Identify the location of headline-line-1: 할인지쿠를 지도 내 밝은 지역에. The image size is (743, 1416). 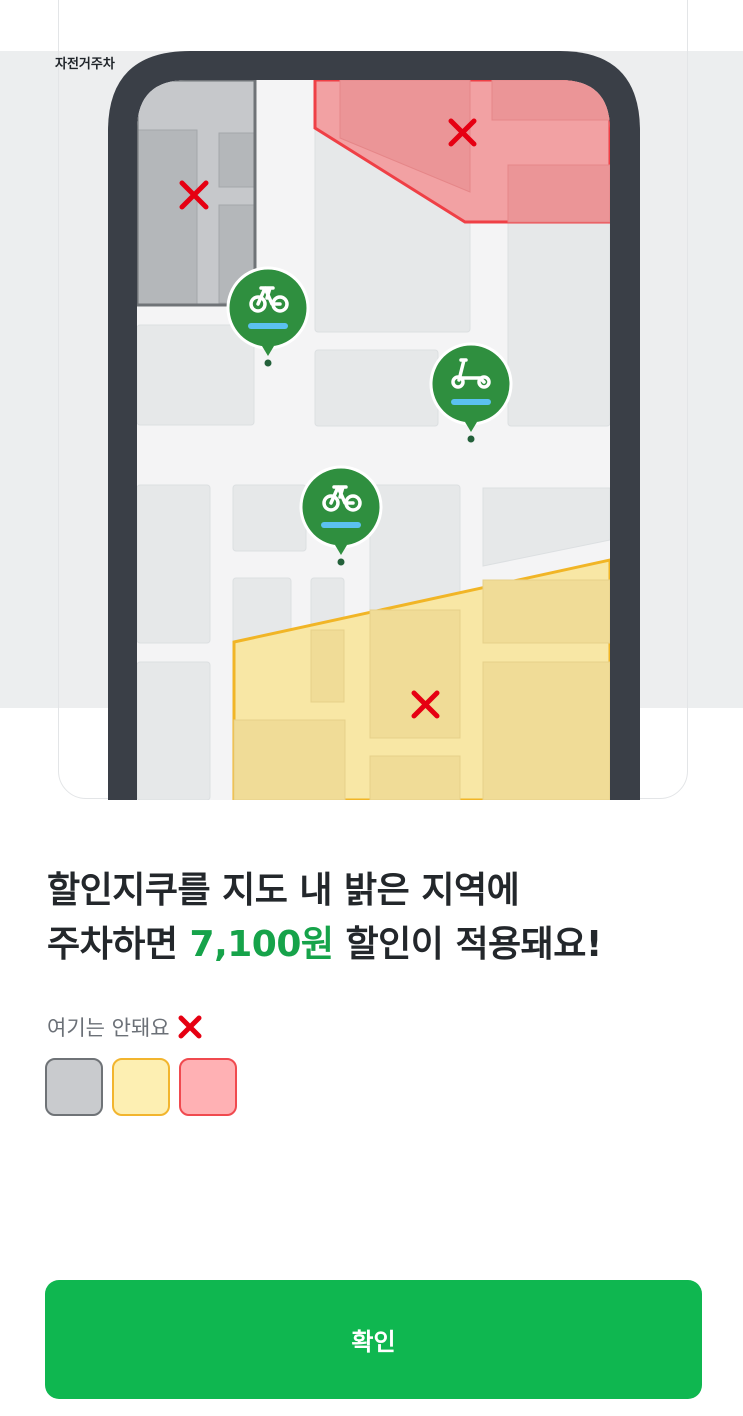
(283, 890).